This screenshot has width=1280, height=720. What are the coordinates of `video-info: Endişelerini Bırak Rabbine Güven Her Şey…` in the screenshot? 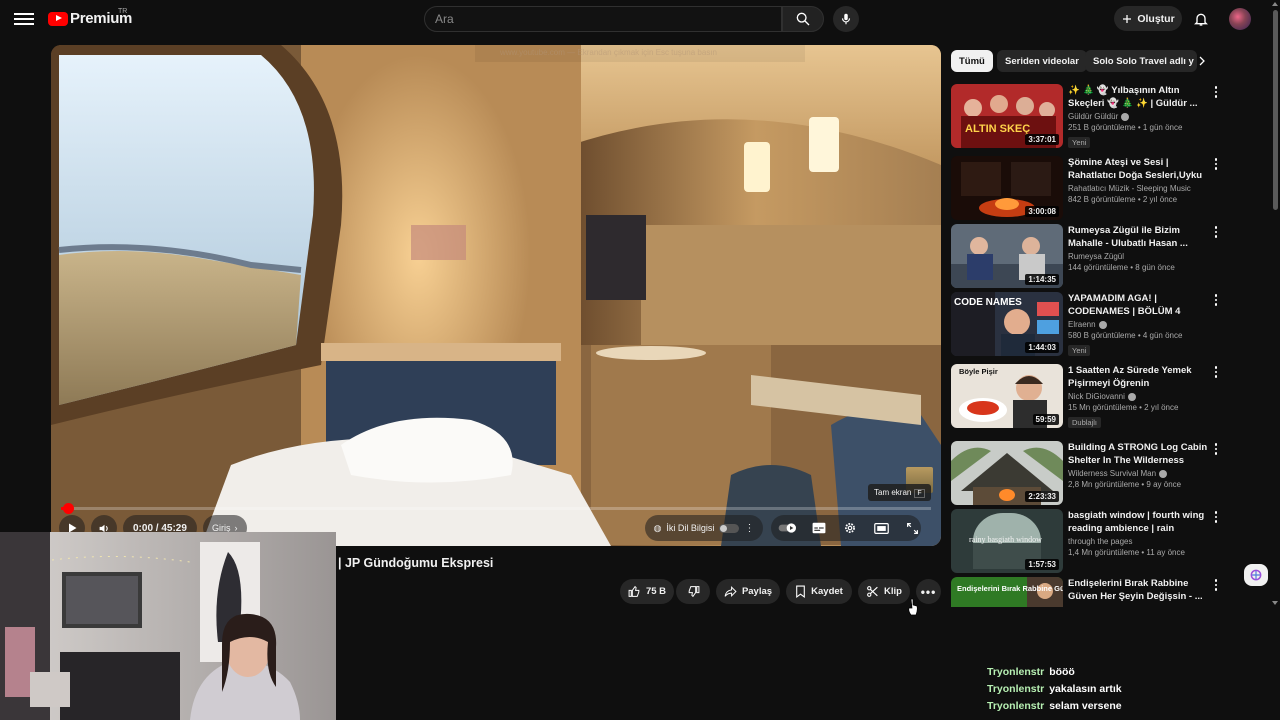 It's located at (1138, 590).